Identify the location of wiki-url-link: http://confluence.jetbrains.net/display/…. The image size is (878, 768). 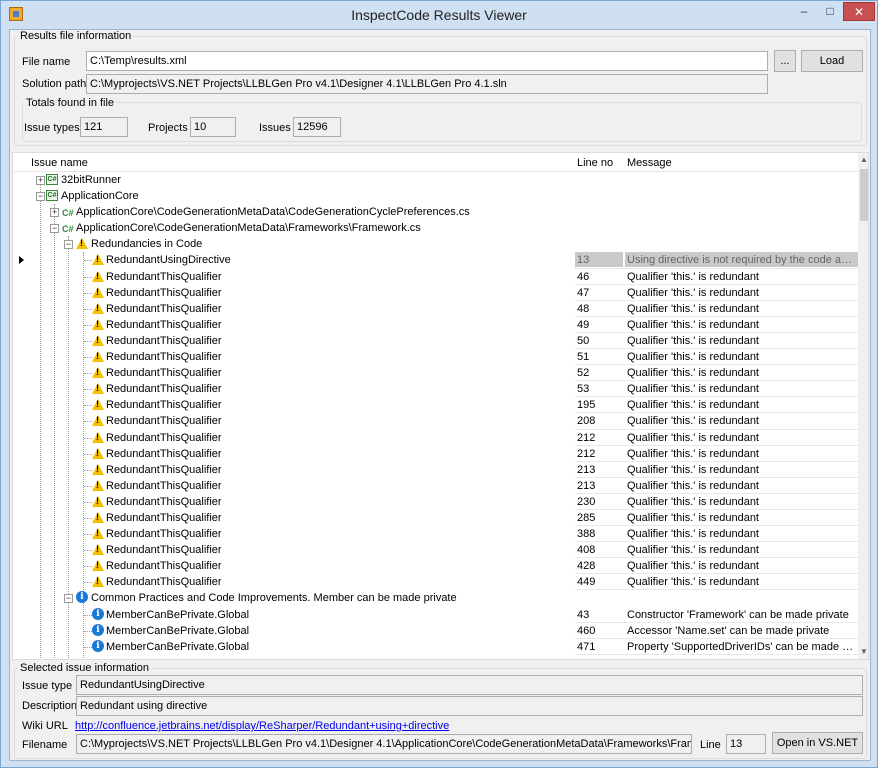
(262, 726).